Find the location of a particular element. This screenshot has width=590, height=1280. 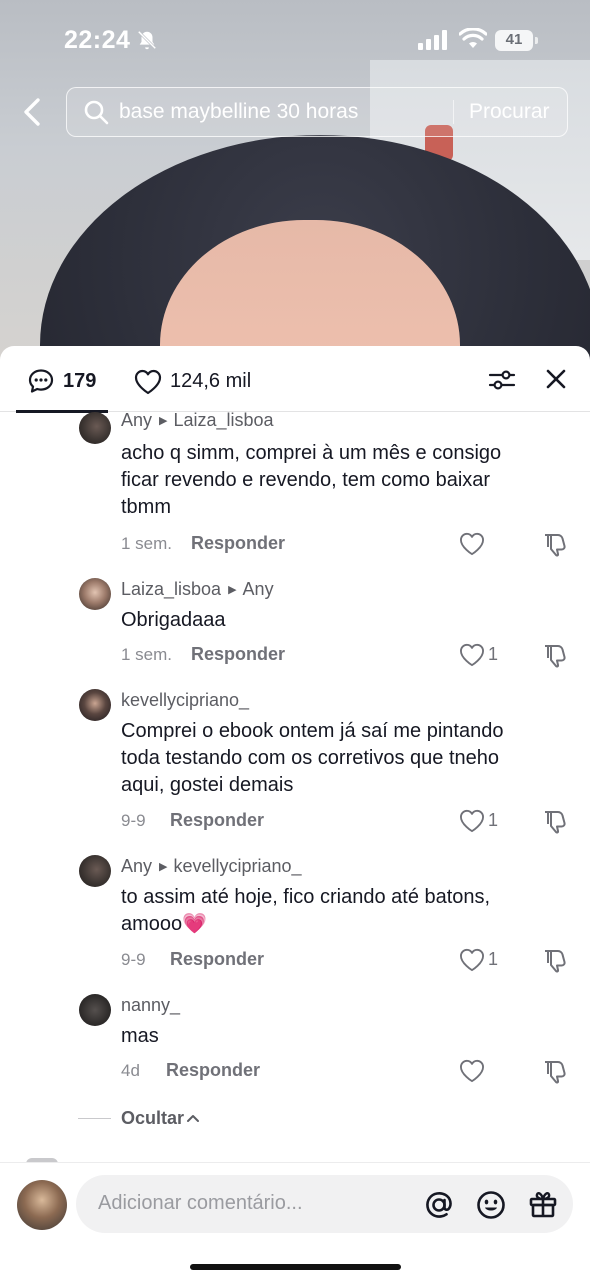

signal-icon is located at coordinates (432, 40).